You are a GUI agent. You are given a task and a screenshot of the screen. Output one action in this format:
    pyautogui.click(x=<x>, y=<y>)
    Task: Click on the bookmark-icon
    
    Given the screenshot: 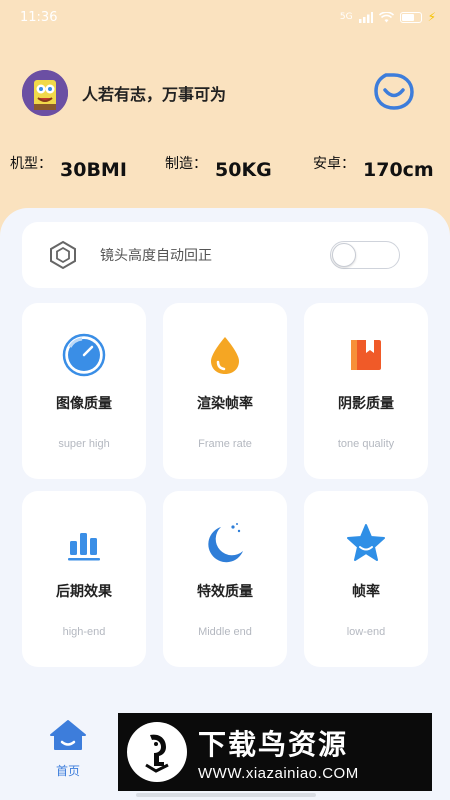 What is the action you would take?
    pyautogui.click(x=366, y=355)
    